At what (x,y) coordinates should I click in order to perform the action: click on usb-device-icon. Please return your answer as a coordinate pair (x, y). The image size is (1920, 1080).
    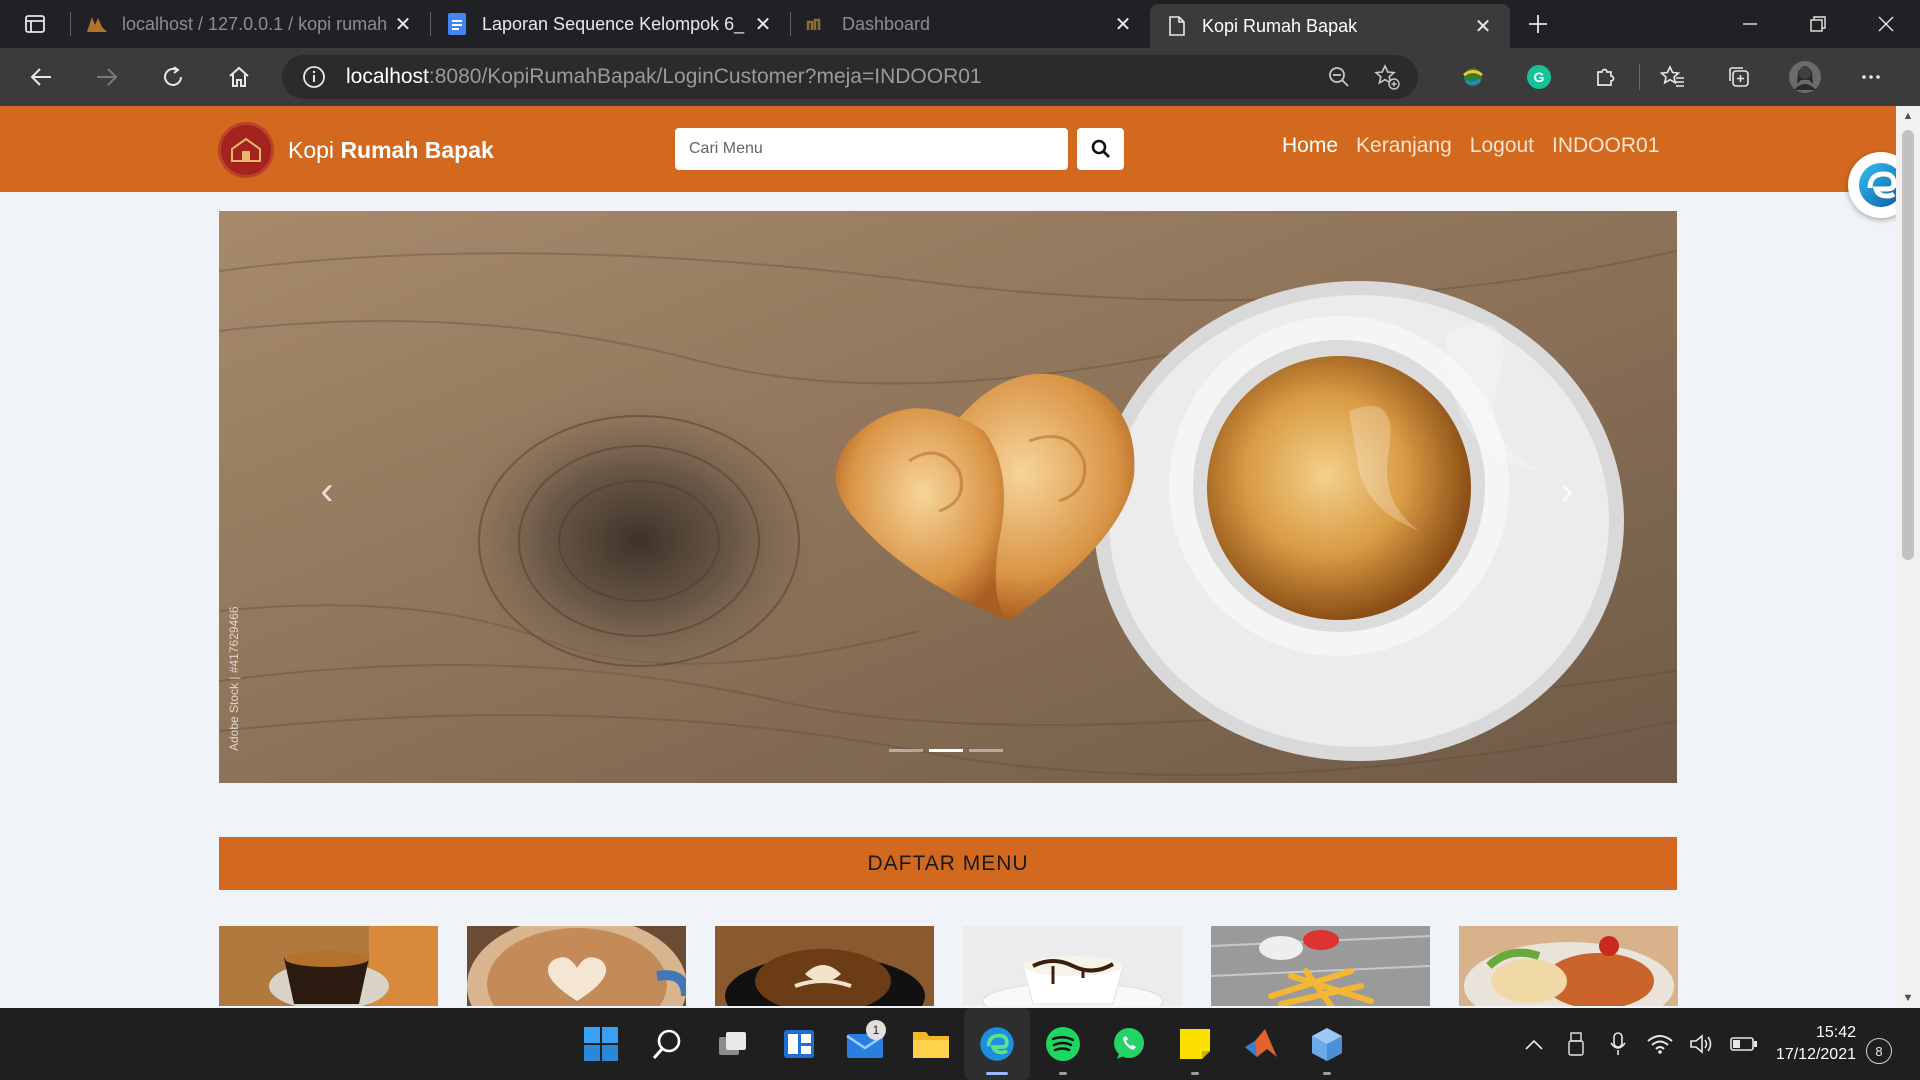
    Looking at the image, I should click on (1576, 1044).